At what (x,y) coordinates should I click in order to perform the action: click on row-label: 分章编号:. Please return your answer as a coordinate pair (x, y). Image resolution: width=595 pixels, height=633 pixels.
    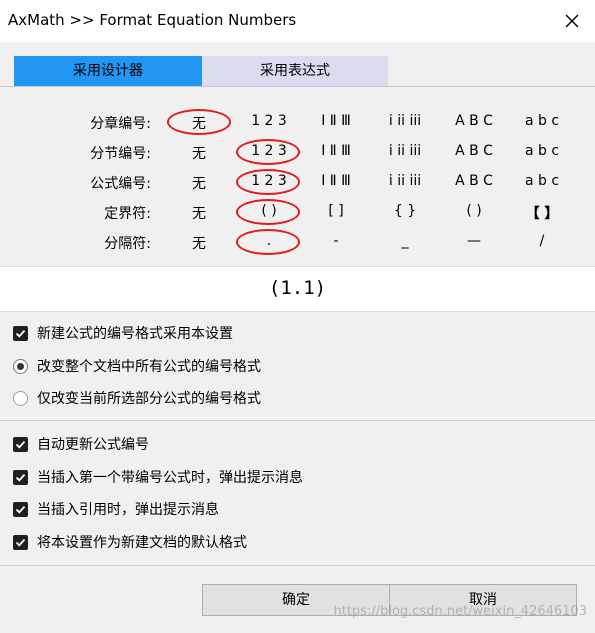
    Looking at the image, I should click on (120, 124).